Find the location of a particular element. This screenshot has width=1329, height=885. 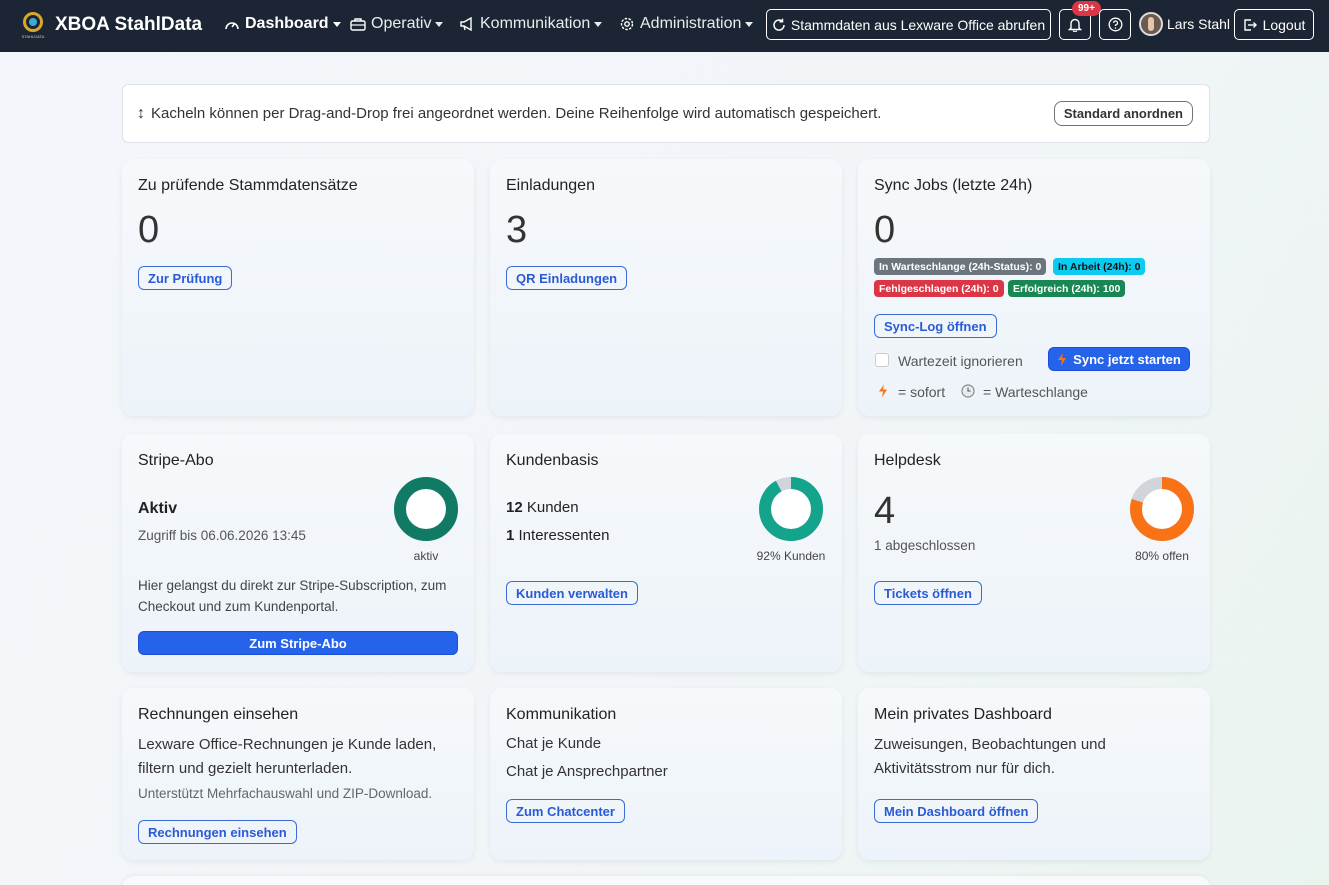

comm-line-customer: Chat je Kunde is located at coordinates (554, 743).